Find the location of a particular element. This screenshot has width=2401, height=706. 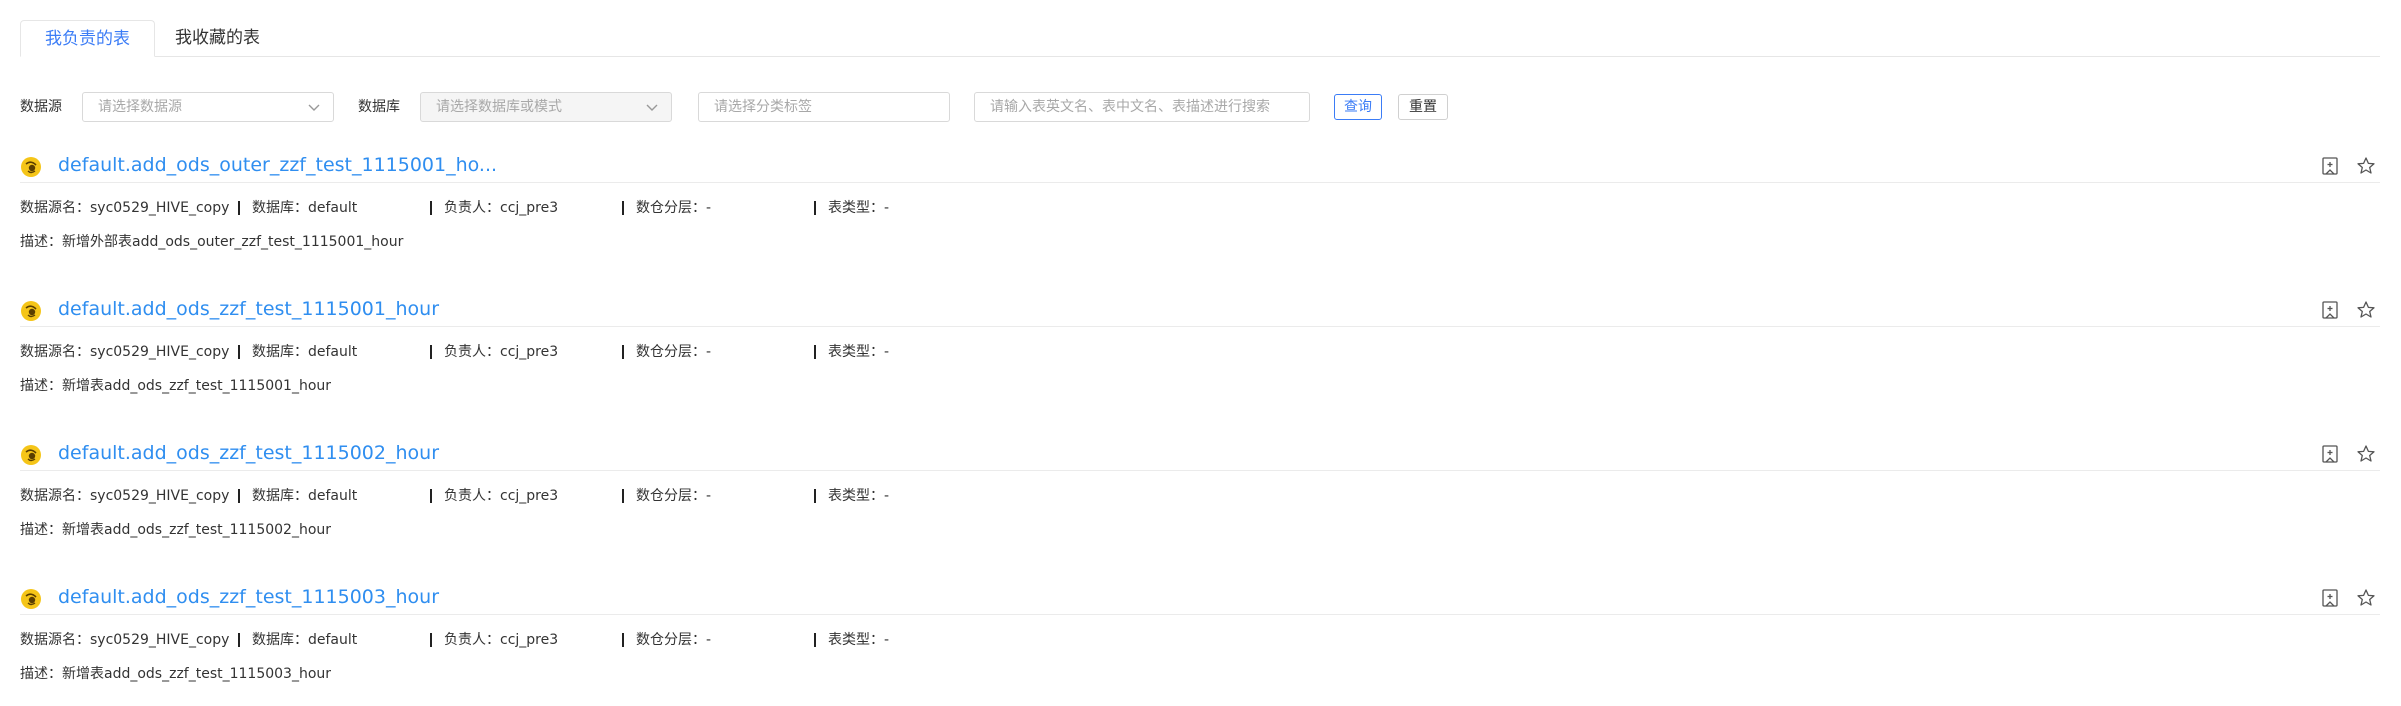

search-placeholder: 请输入表英文名、表中文名、表描述进行搜索 is located at coordinates (1130, 107).